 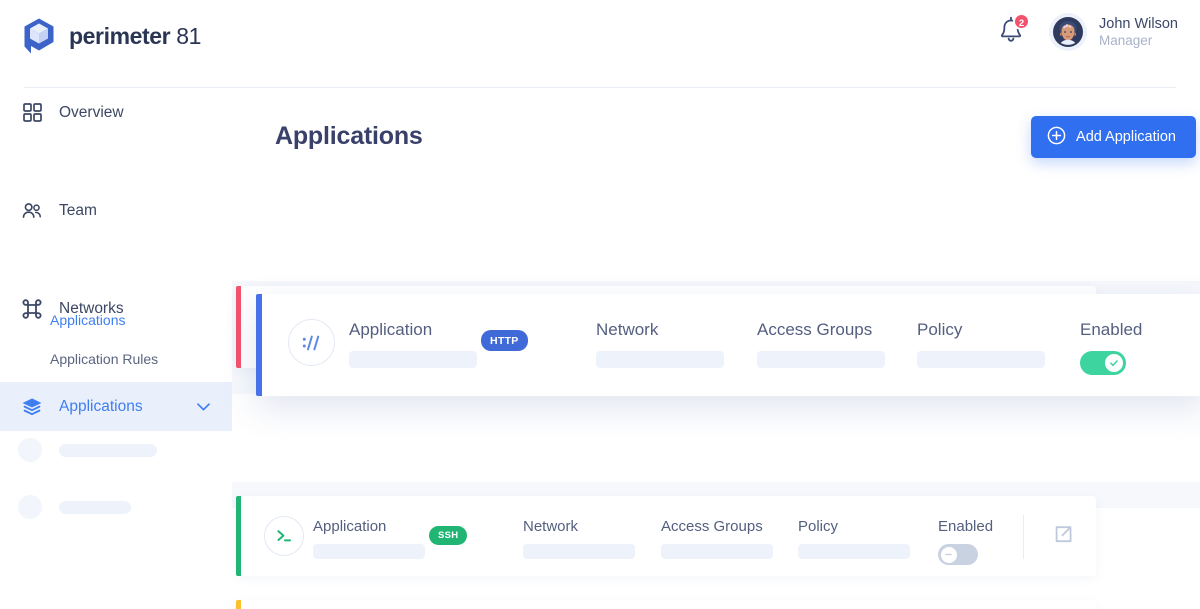 I want to click on sidebar-item-overview: Overview, so click(x=116, y=112).